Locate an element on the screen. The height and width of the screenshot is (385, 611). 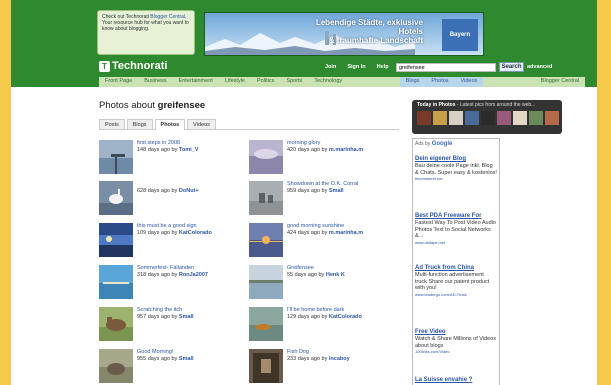
photo-title: Scratching the itch is located at coordinates (159, 310).